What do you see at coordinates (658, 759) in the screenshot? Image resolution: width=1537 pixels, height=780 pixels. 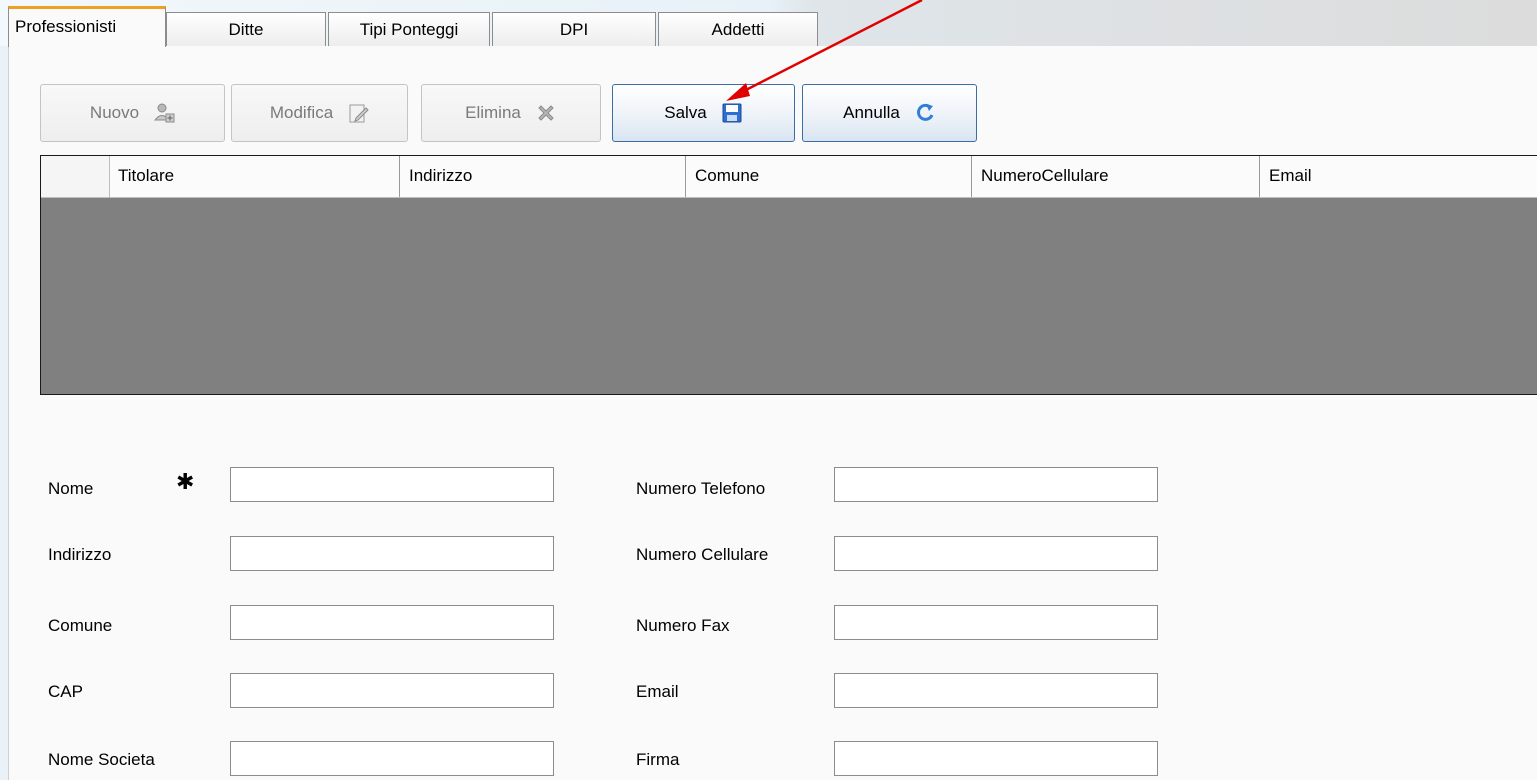 I see `firma-label: Firma` at bounding box center [658, 759].